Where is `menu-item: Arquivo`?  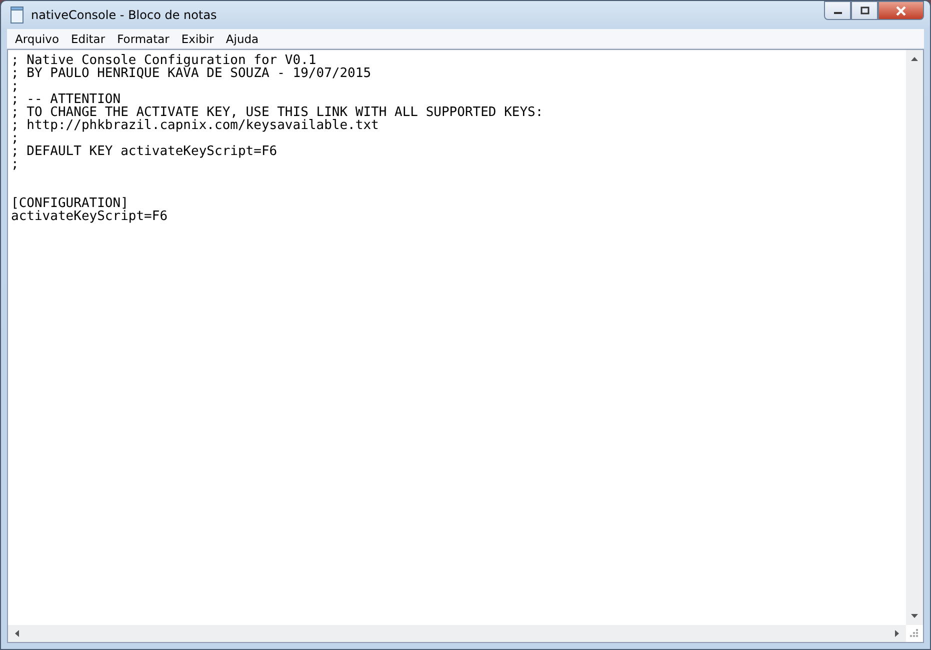
menu-item: Arquivo is located at coordinates (37, 39).